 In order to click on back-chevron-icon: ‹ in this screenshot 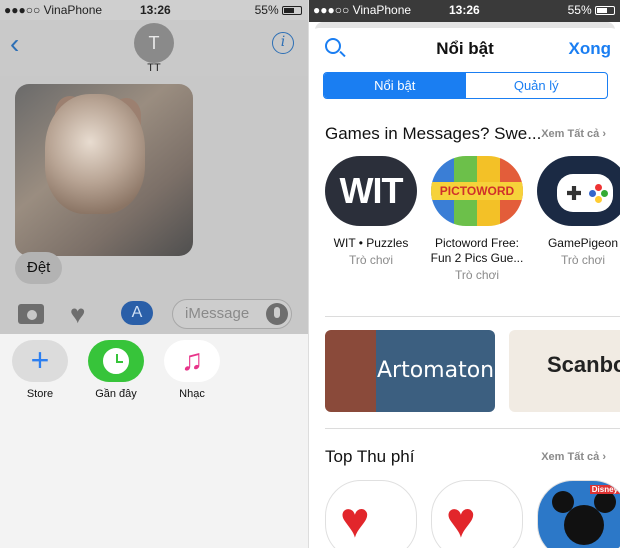, I will do `click(14, 44)`.